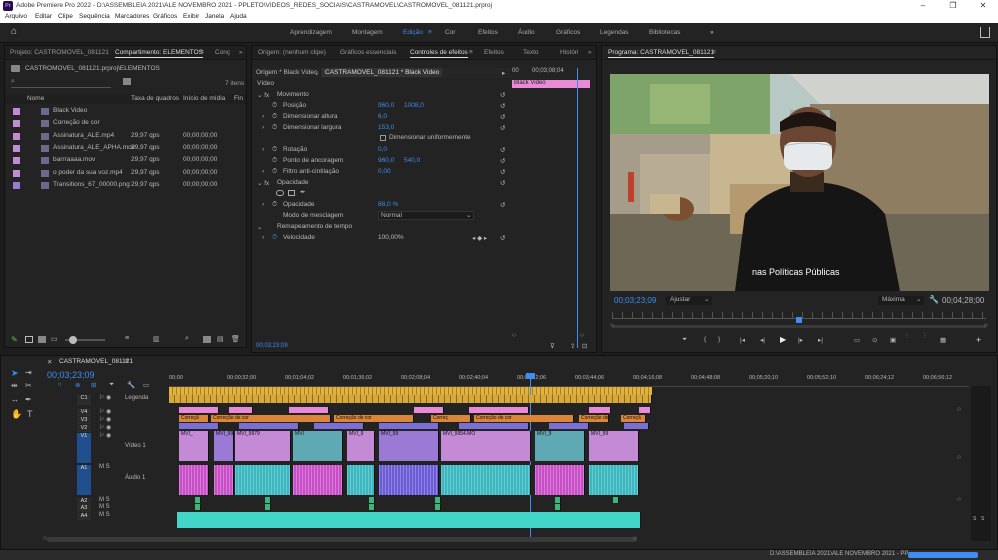 This screenshot has height=560, width=998. What do you see at coordinates (263, 116) in the screenshot?
I see `expand-height-icon: ›` at bounding box center [263, 116].